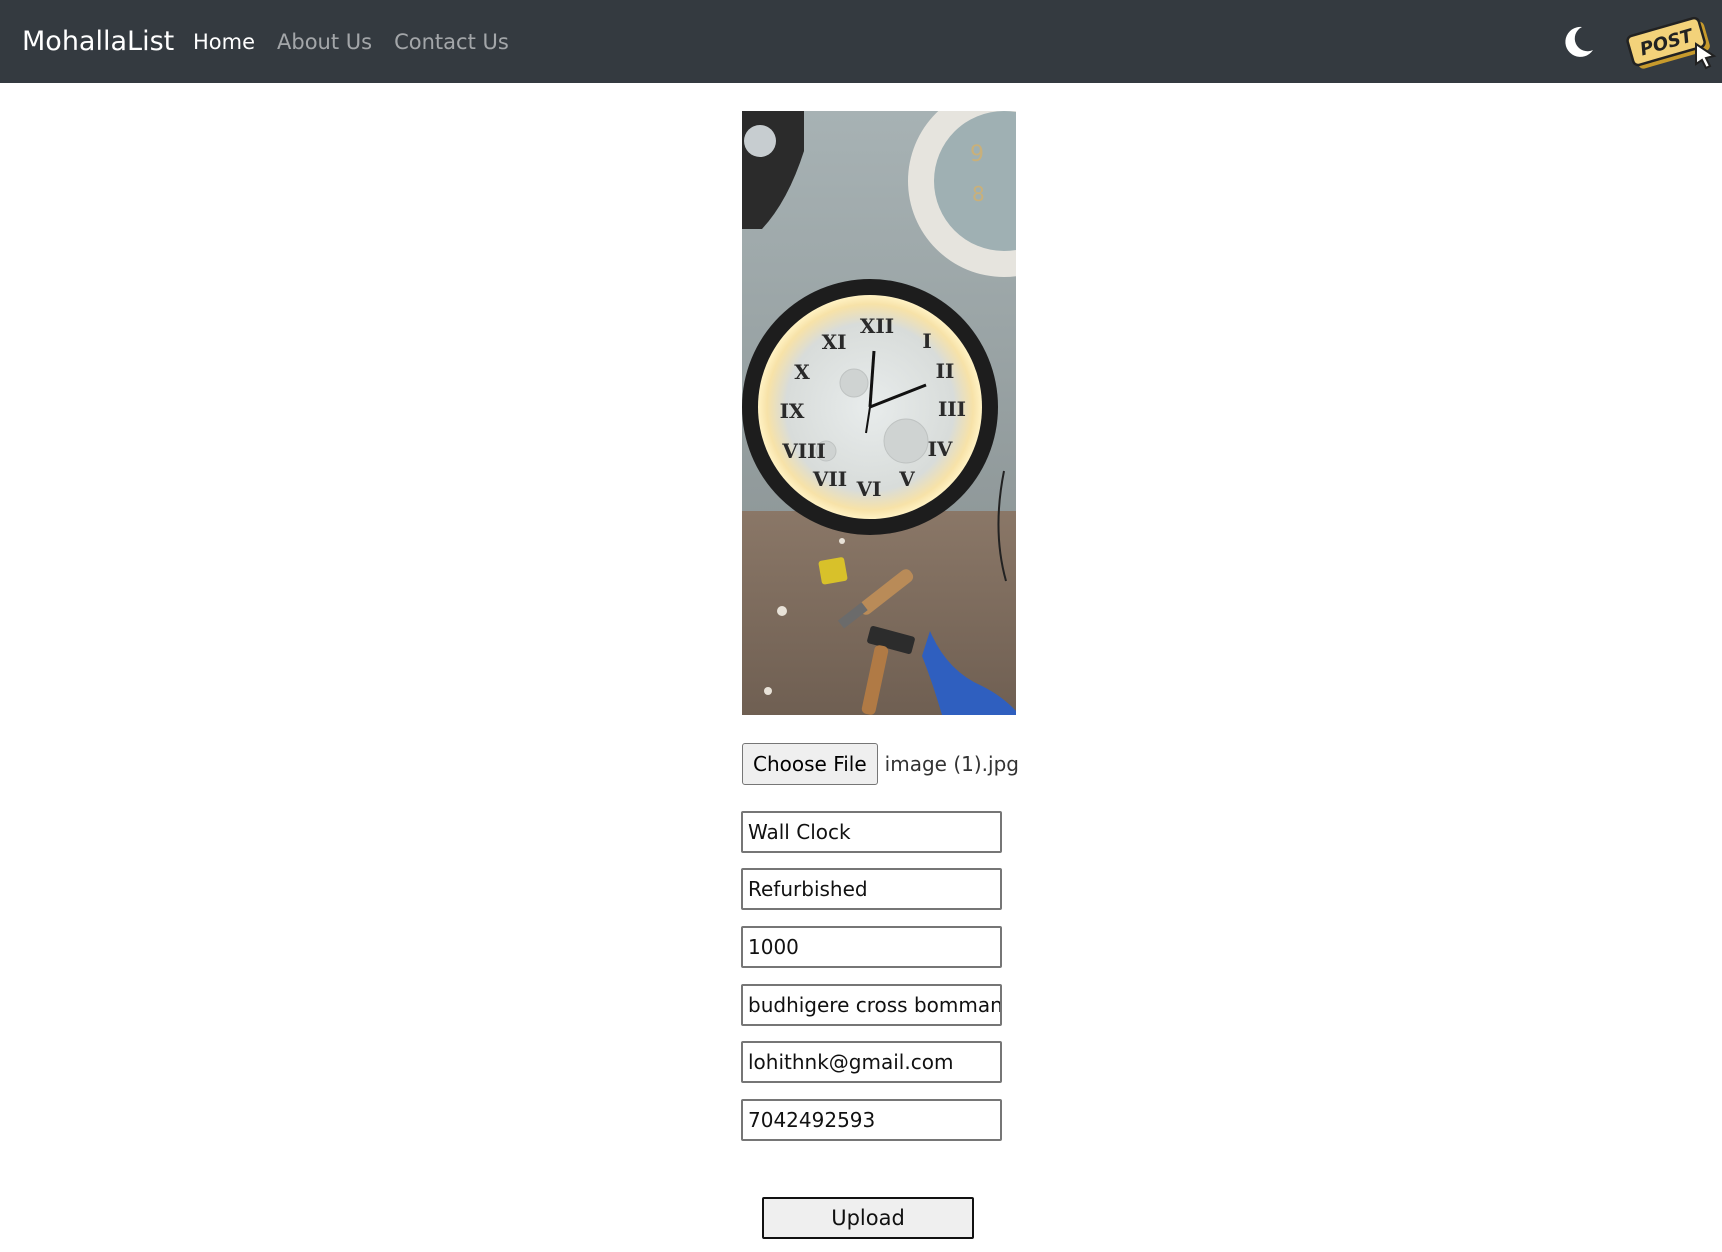 Image resolution: width=1722 pixels, height=1252 pixels. I want to click on phone-field: 7042492593, so click(871, 1120).